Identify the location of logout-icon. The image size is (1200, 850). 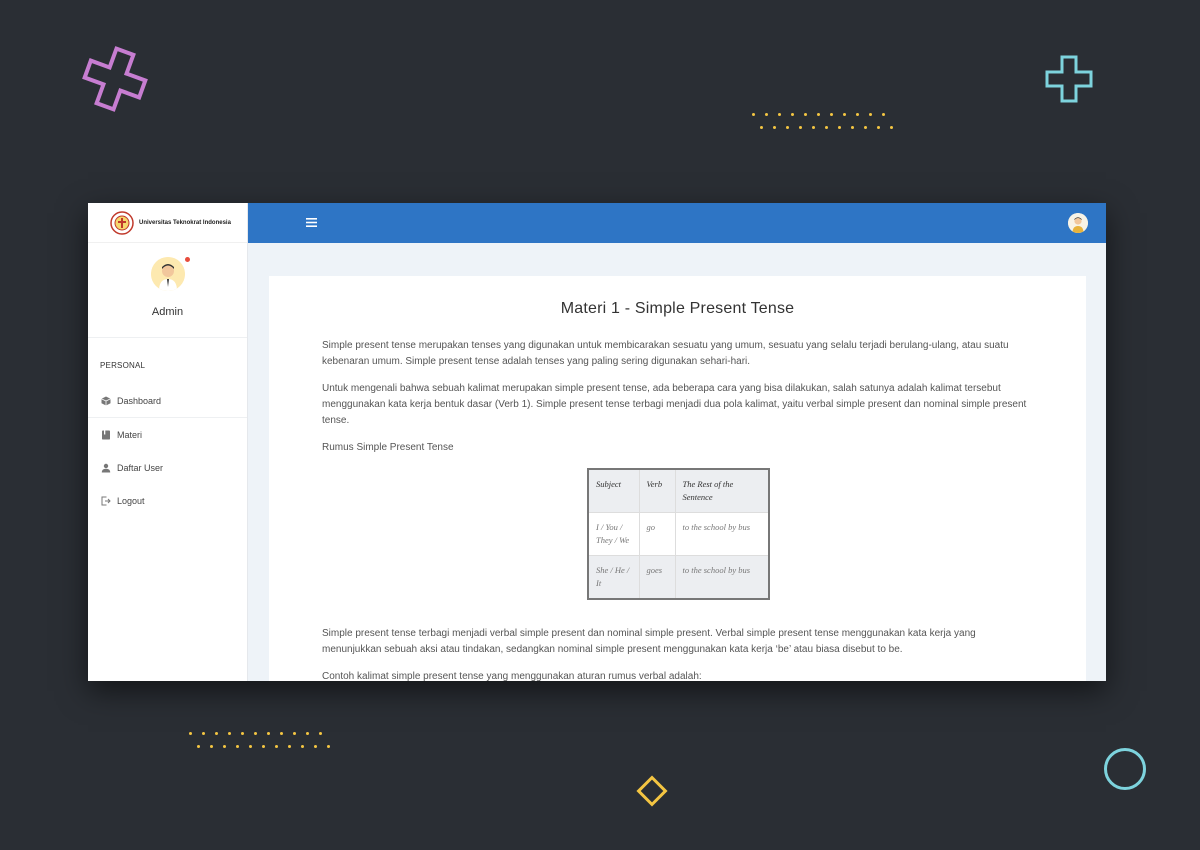
(106, 500).